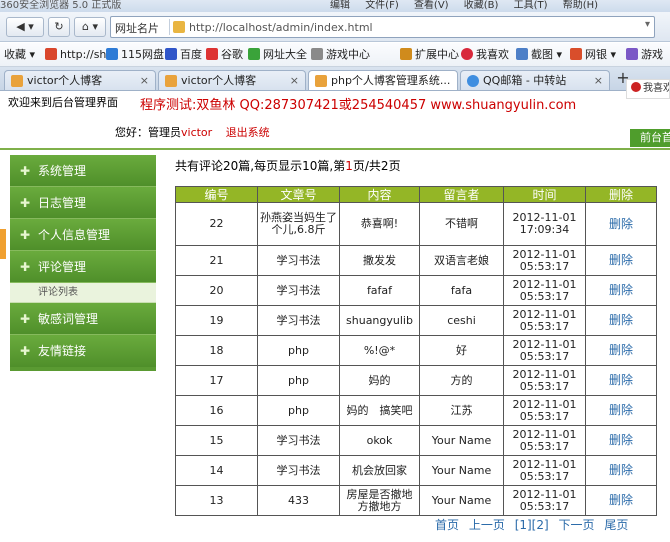 The height and width of the screenshot is (542, 670). Describe the element at coordinates (535, 80) in the screenshot. I see `tab-qqmail: QQ邮箱 - 中转站 ×` at that location.